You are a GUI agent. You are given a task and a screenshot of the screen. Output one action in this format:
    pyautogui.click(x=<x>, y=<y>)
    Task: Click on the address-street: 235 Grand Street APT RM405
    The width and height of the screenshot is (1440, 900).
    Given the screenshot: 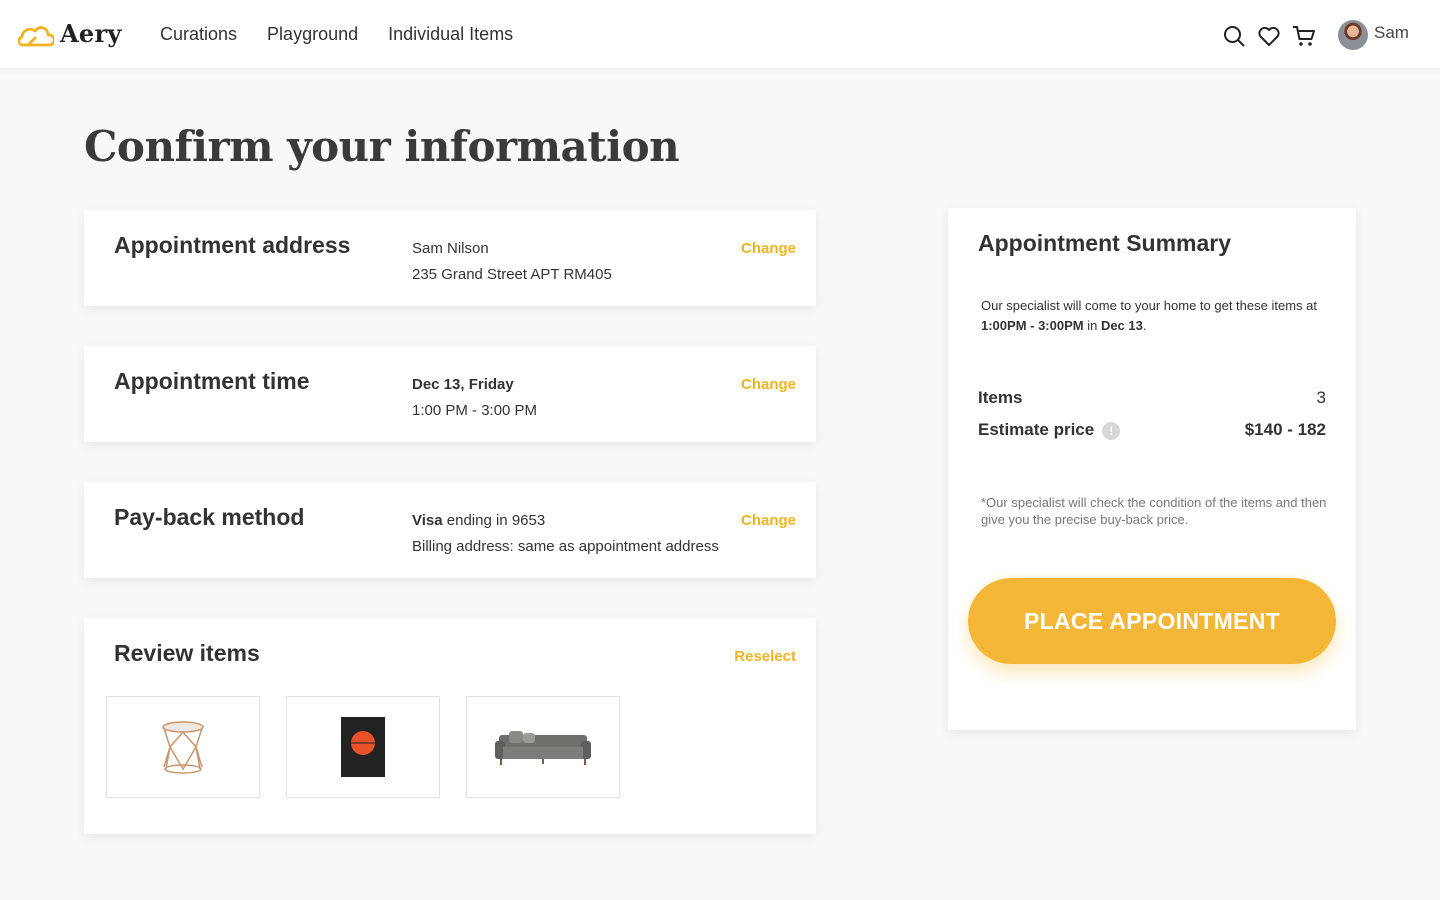 What is the action you would take?
    pyautogui.click(x=512, y=274)
    